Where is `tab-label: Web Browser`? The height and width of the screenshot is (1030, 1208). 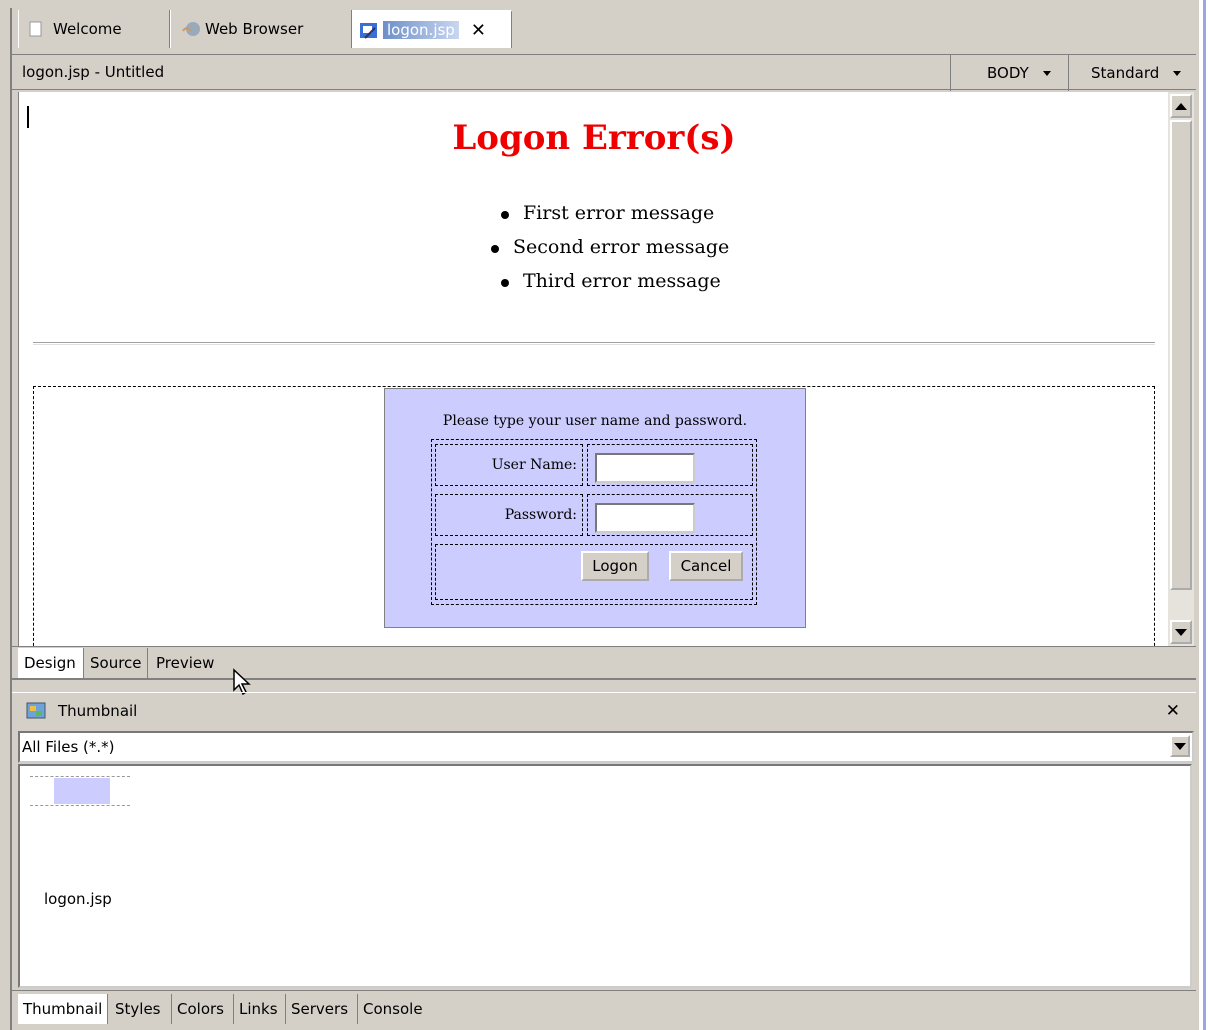 tab-label: Web Browser is located at coordinates (254, 29).